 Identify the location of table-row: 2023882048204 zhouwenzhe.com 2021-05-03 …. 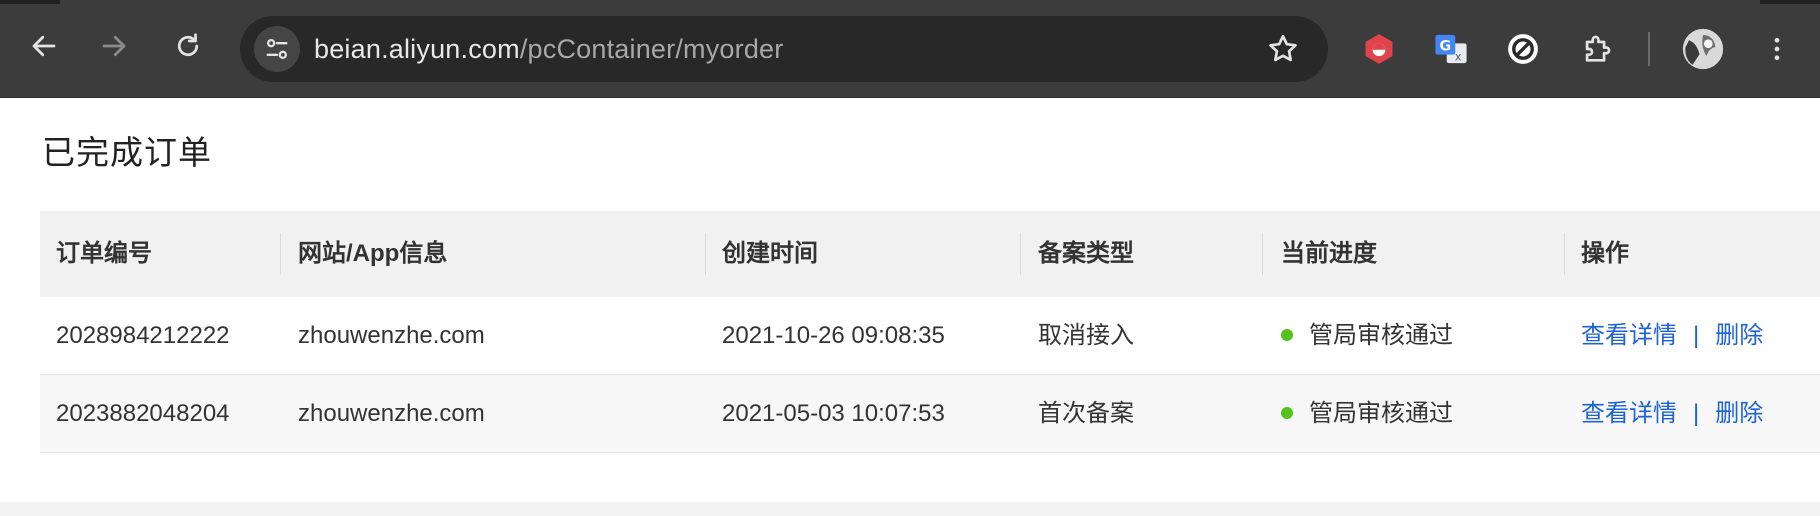
(930, 414).